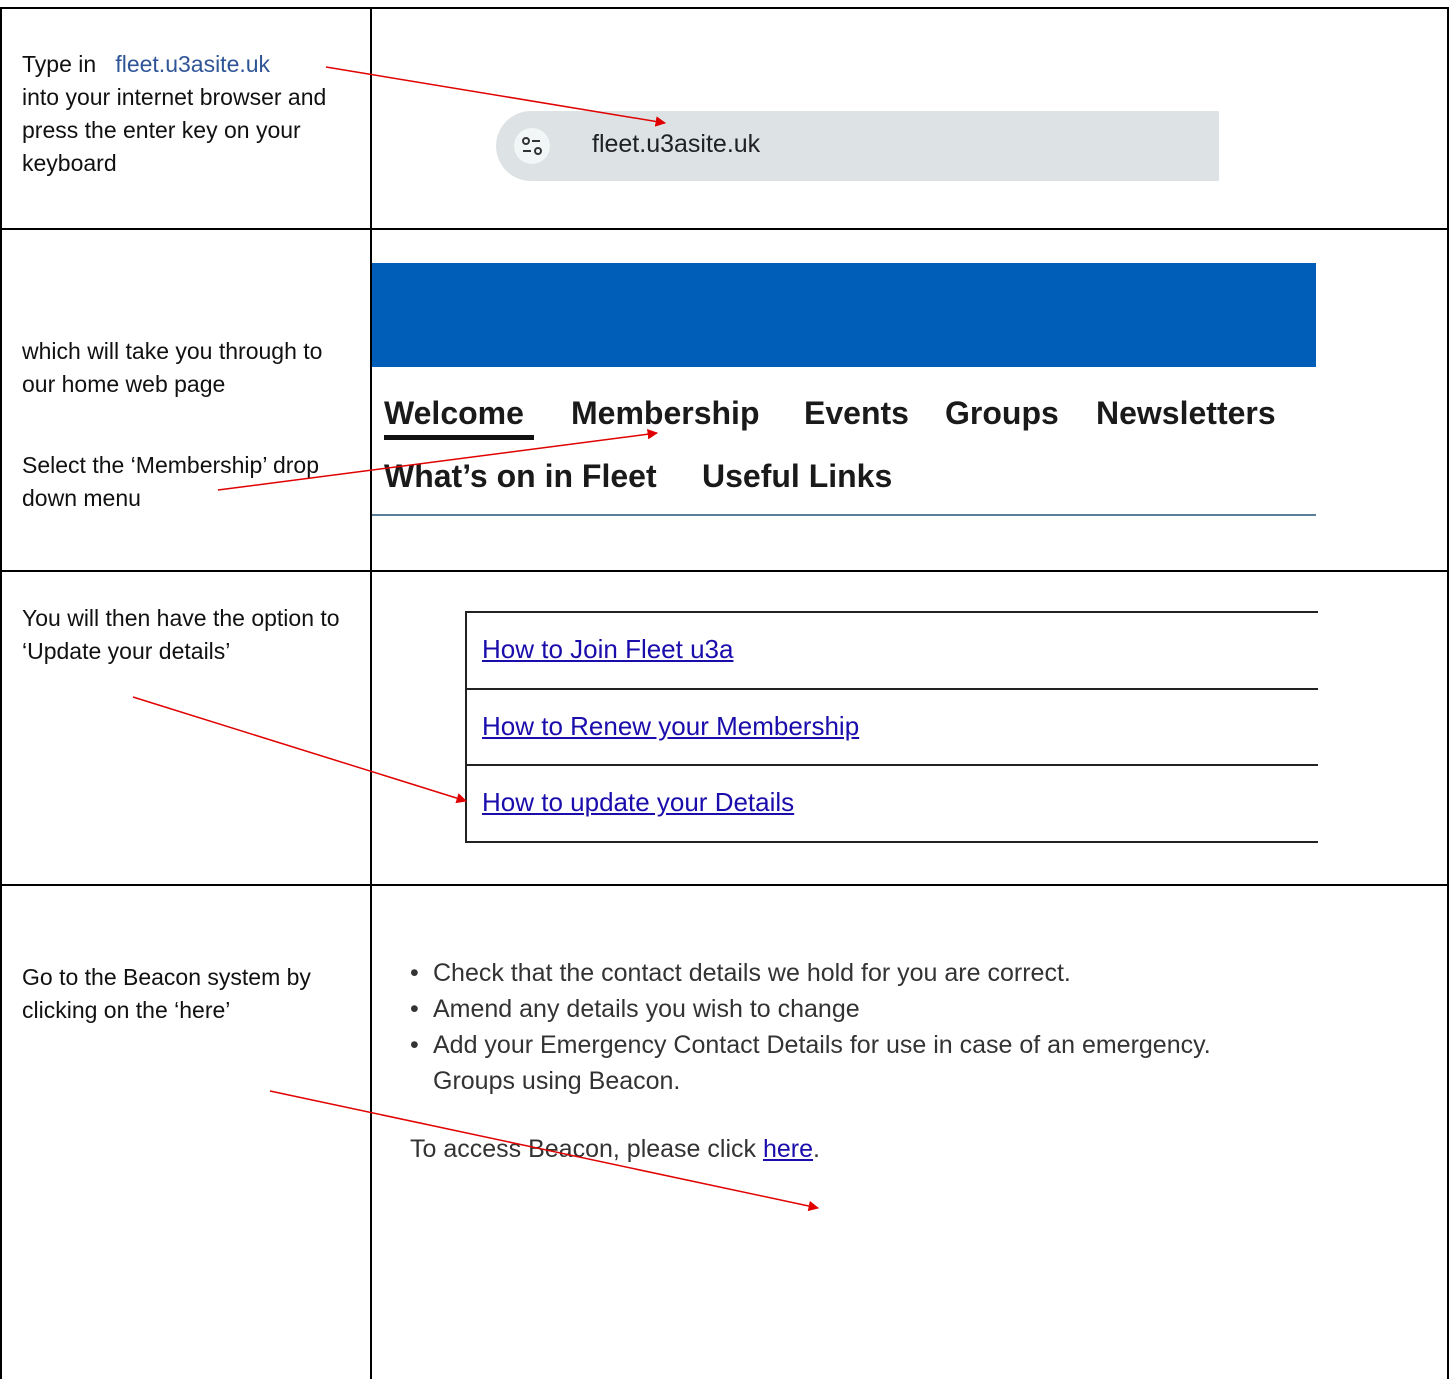  I want to click on dropdown-item: How to Join Fleet u3a, so click(892, 650).